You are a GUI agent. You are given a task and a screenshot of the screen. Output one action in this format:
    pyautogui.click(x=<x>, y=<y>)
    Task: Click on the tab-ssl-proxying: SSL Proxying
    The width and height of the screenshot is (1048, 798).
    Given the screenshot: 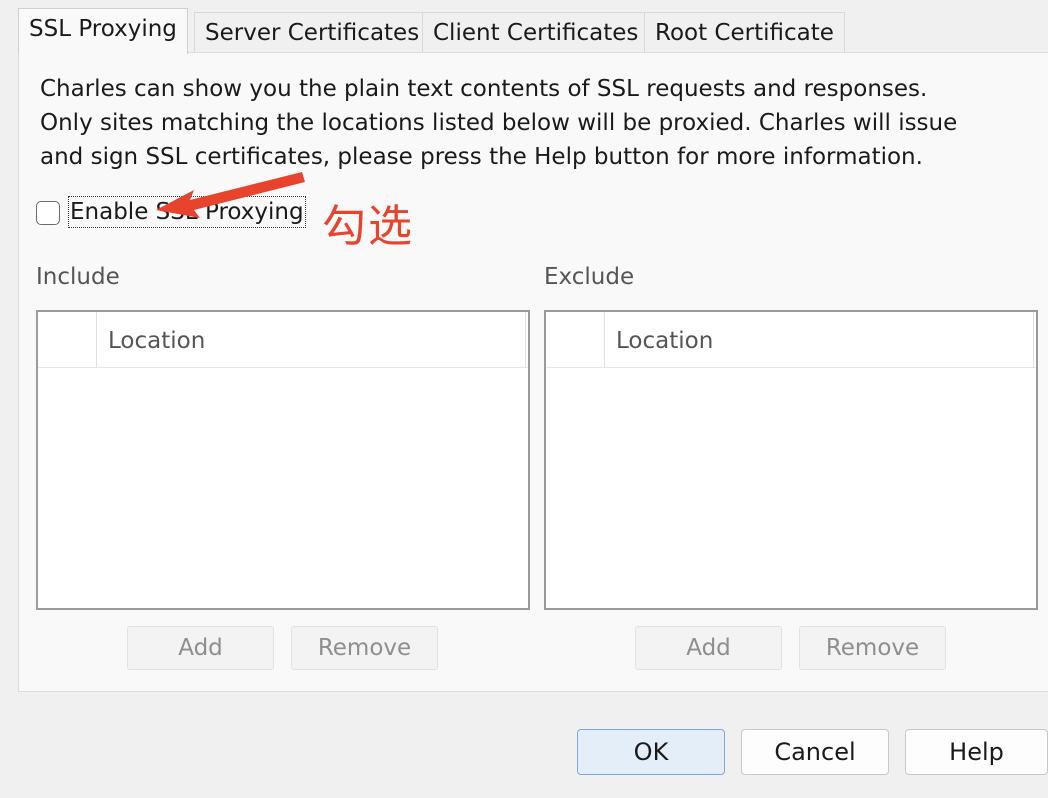 What is the action you would take?
    pyautogui.click(x=103, y=31)
    